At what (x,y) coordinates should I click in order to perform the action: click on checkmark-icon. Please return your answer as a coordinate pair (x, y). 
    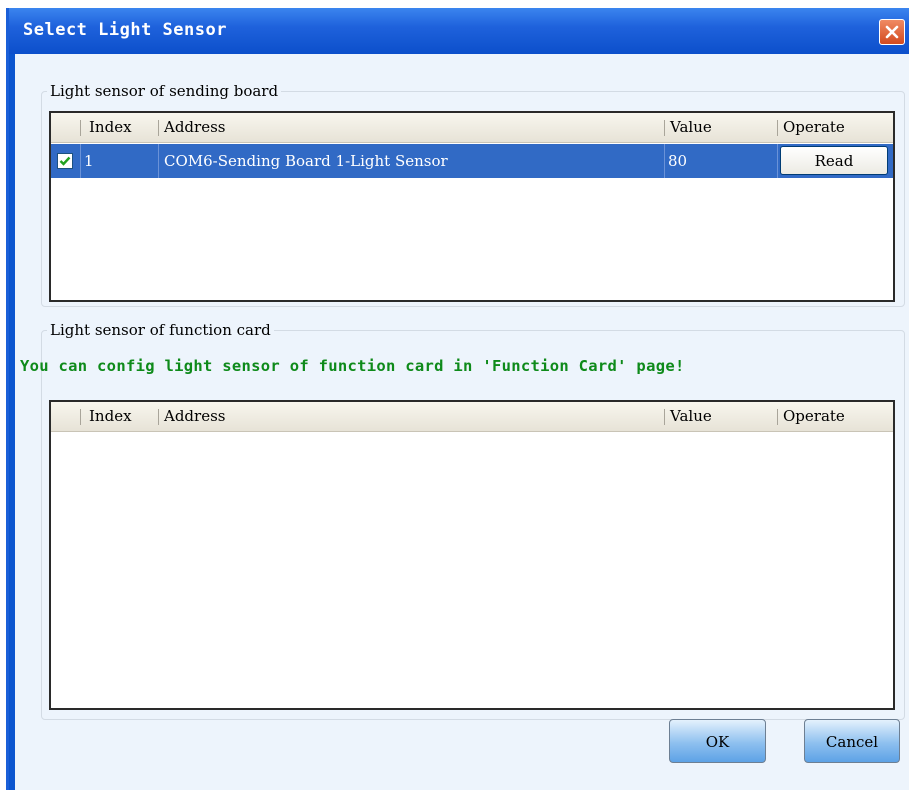
    Looking at the image, I should click on (65, 161).